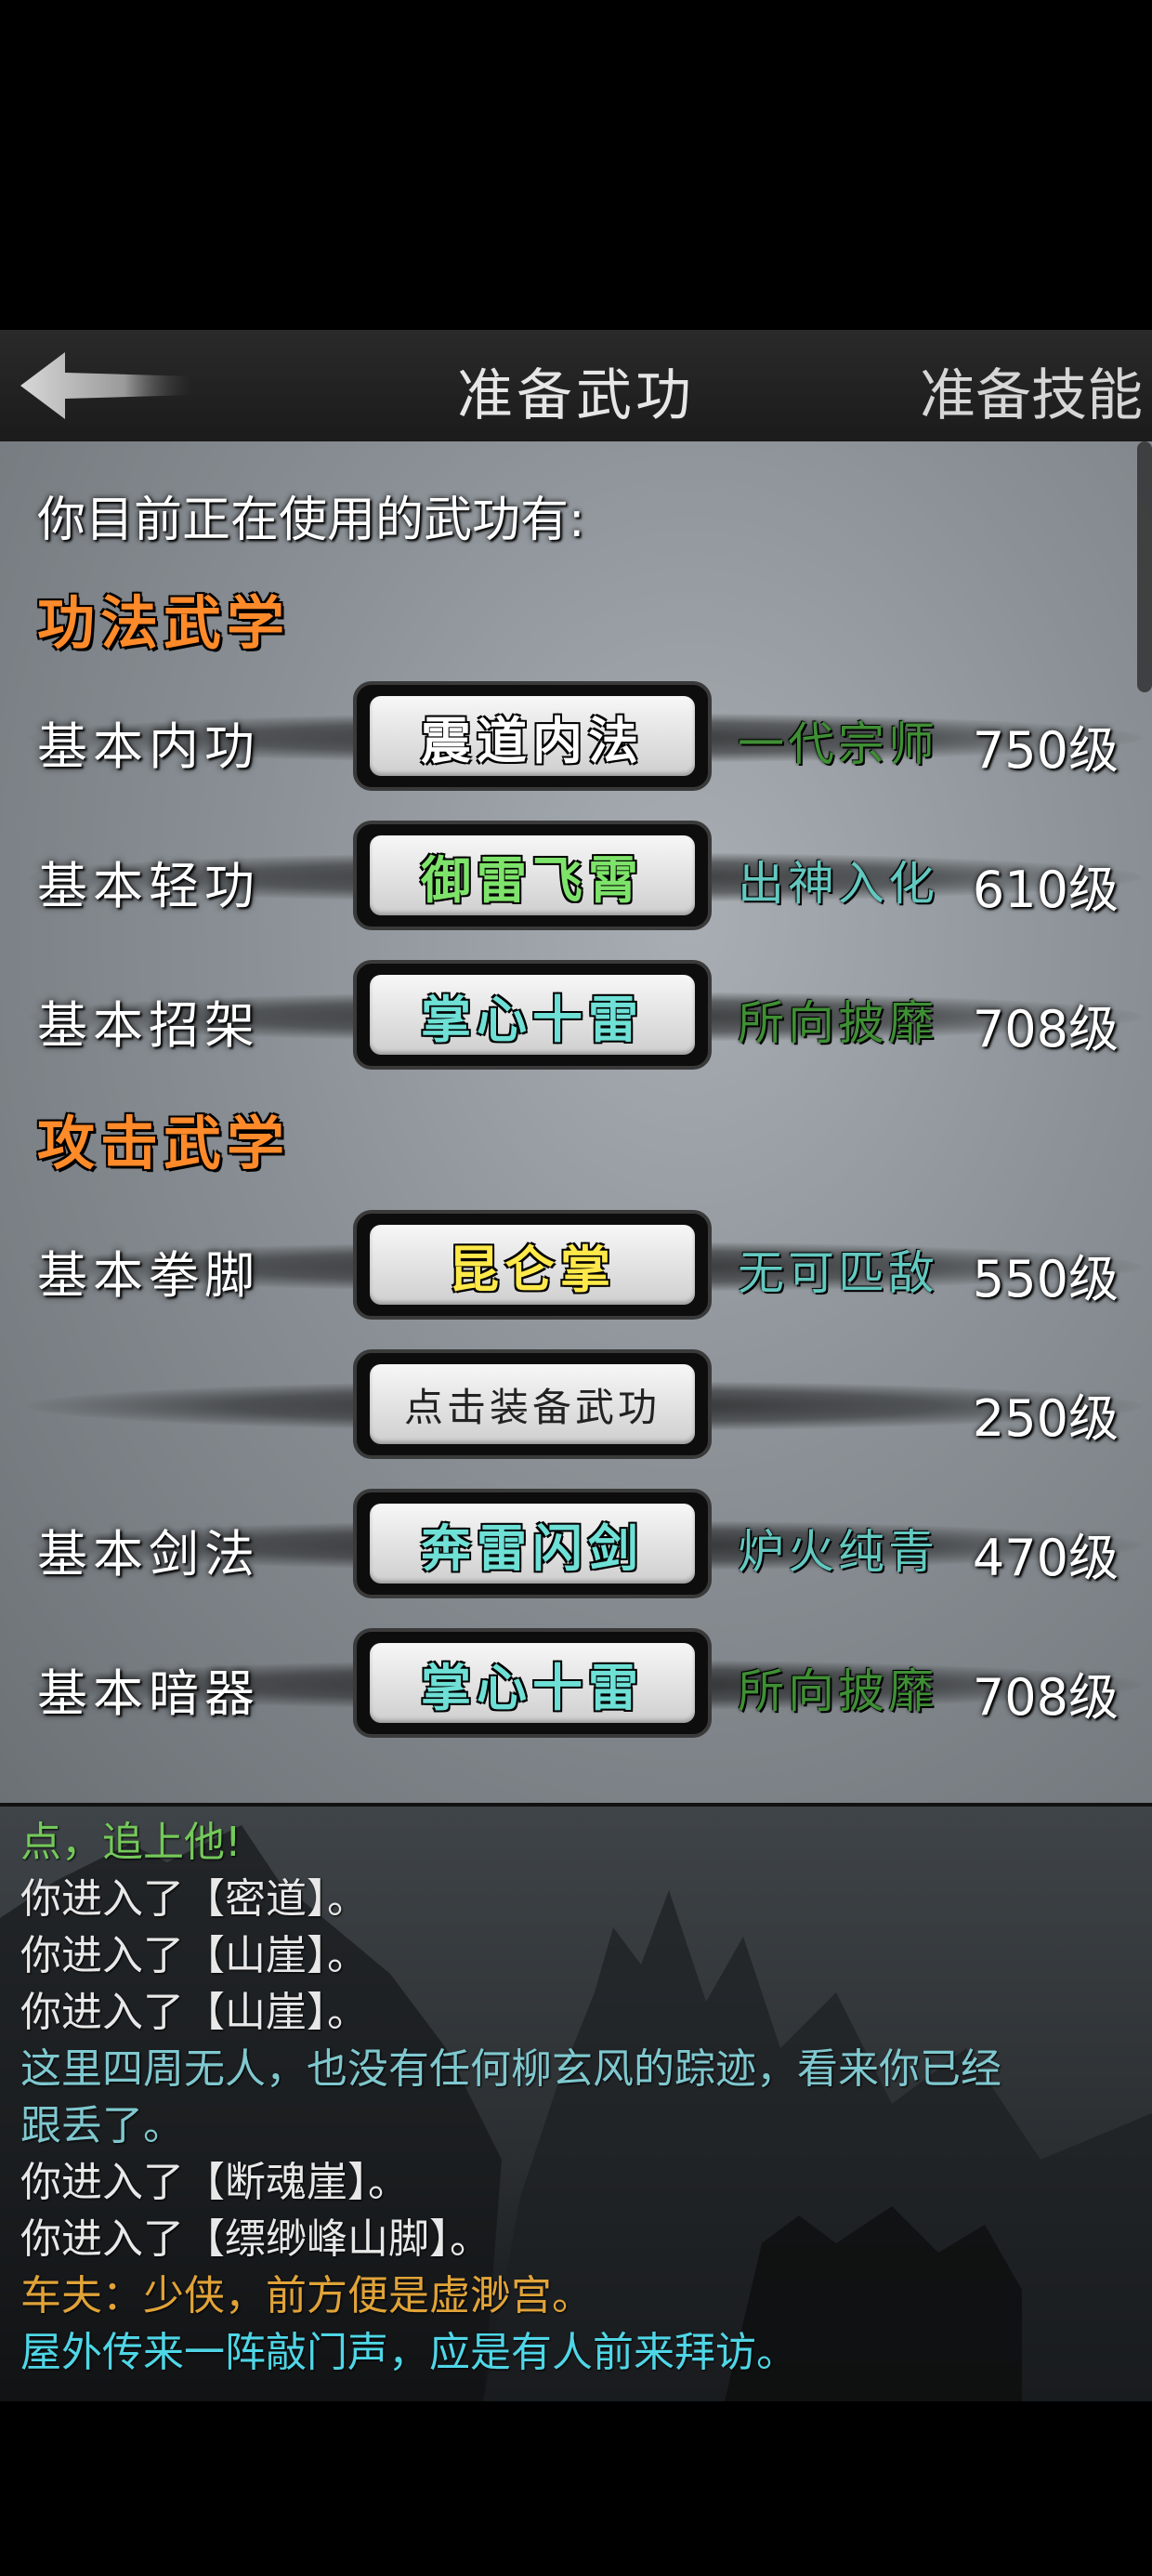  Describe the element at coordinates (1045, 1558) in the screenshot. I see `level-text: 470级` at that location.